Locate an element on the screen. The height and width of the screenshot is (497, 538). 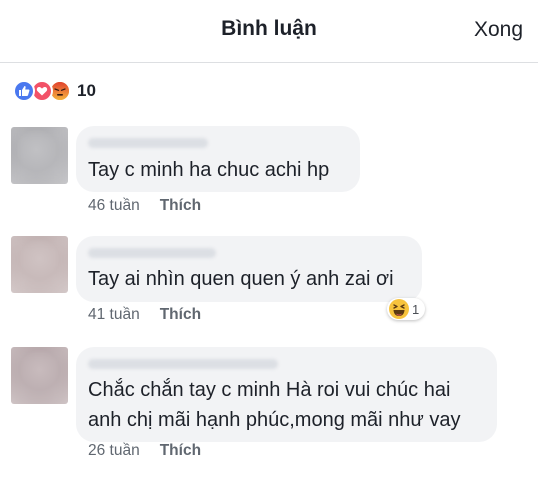
comment-meta: 26 tuần Thích is located at coordinates (144, 451).